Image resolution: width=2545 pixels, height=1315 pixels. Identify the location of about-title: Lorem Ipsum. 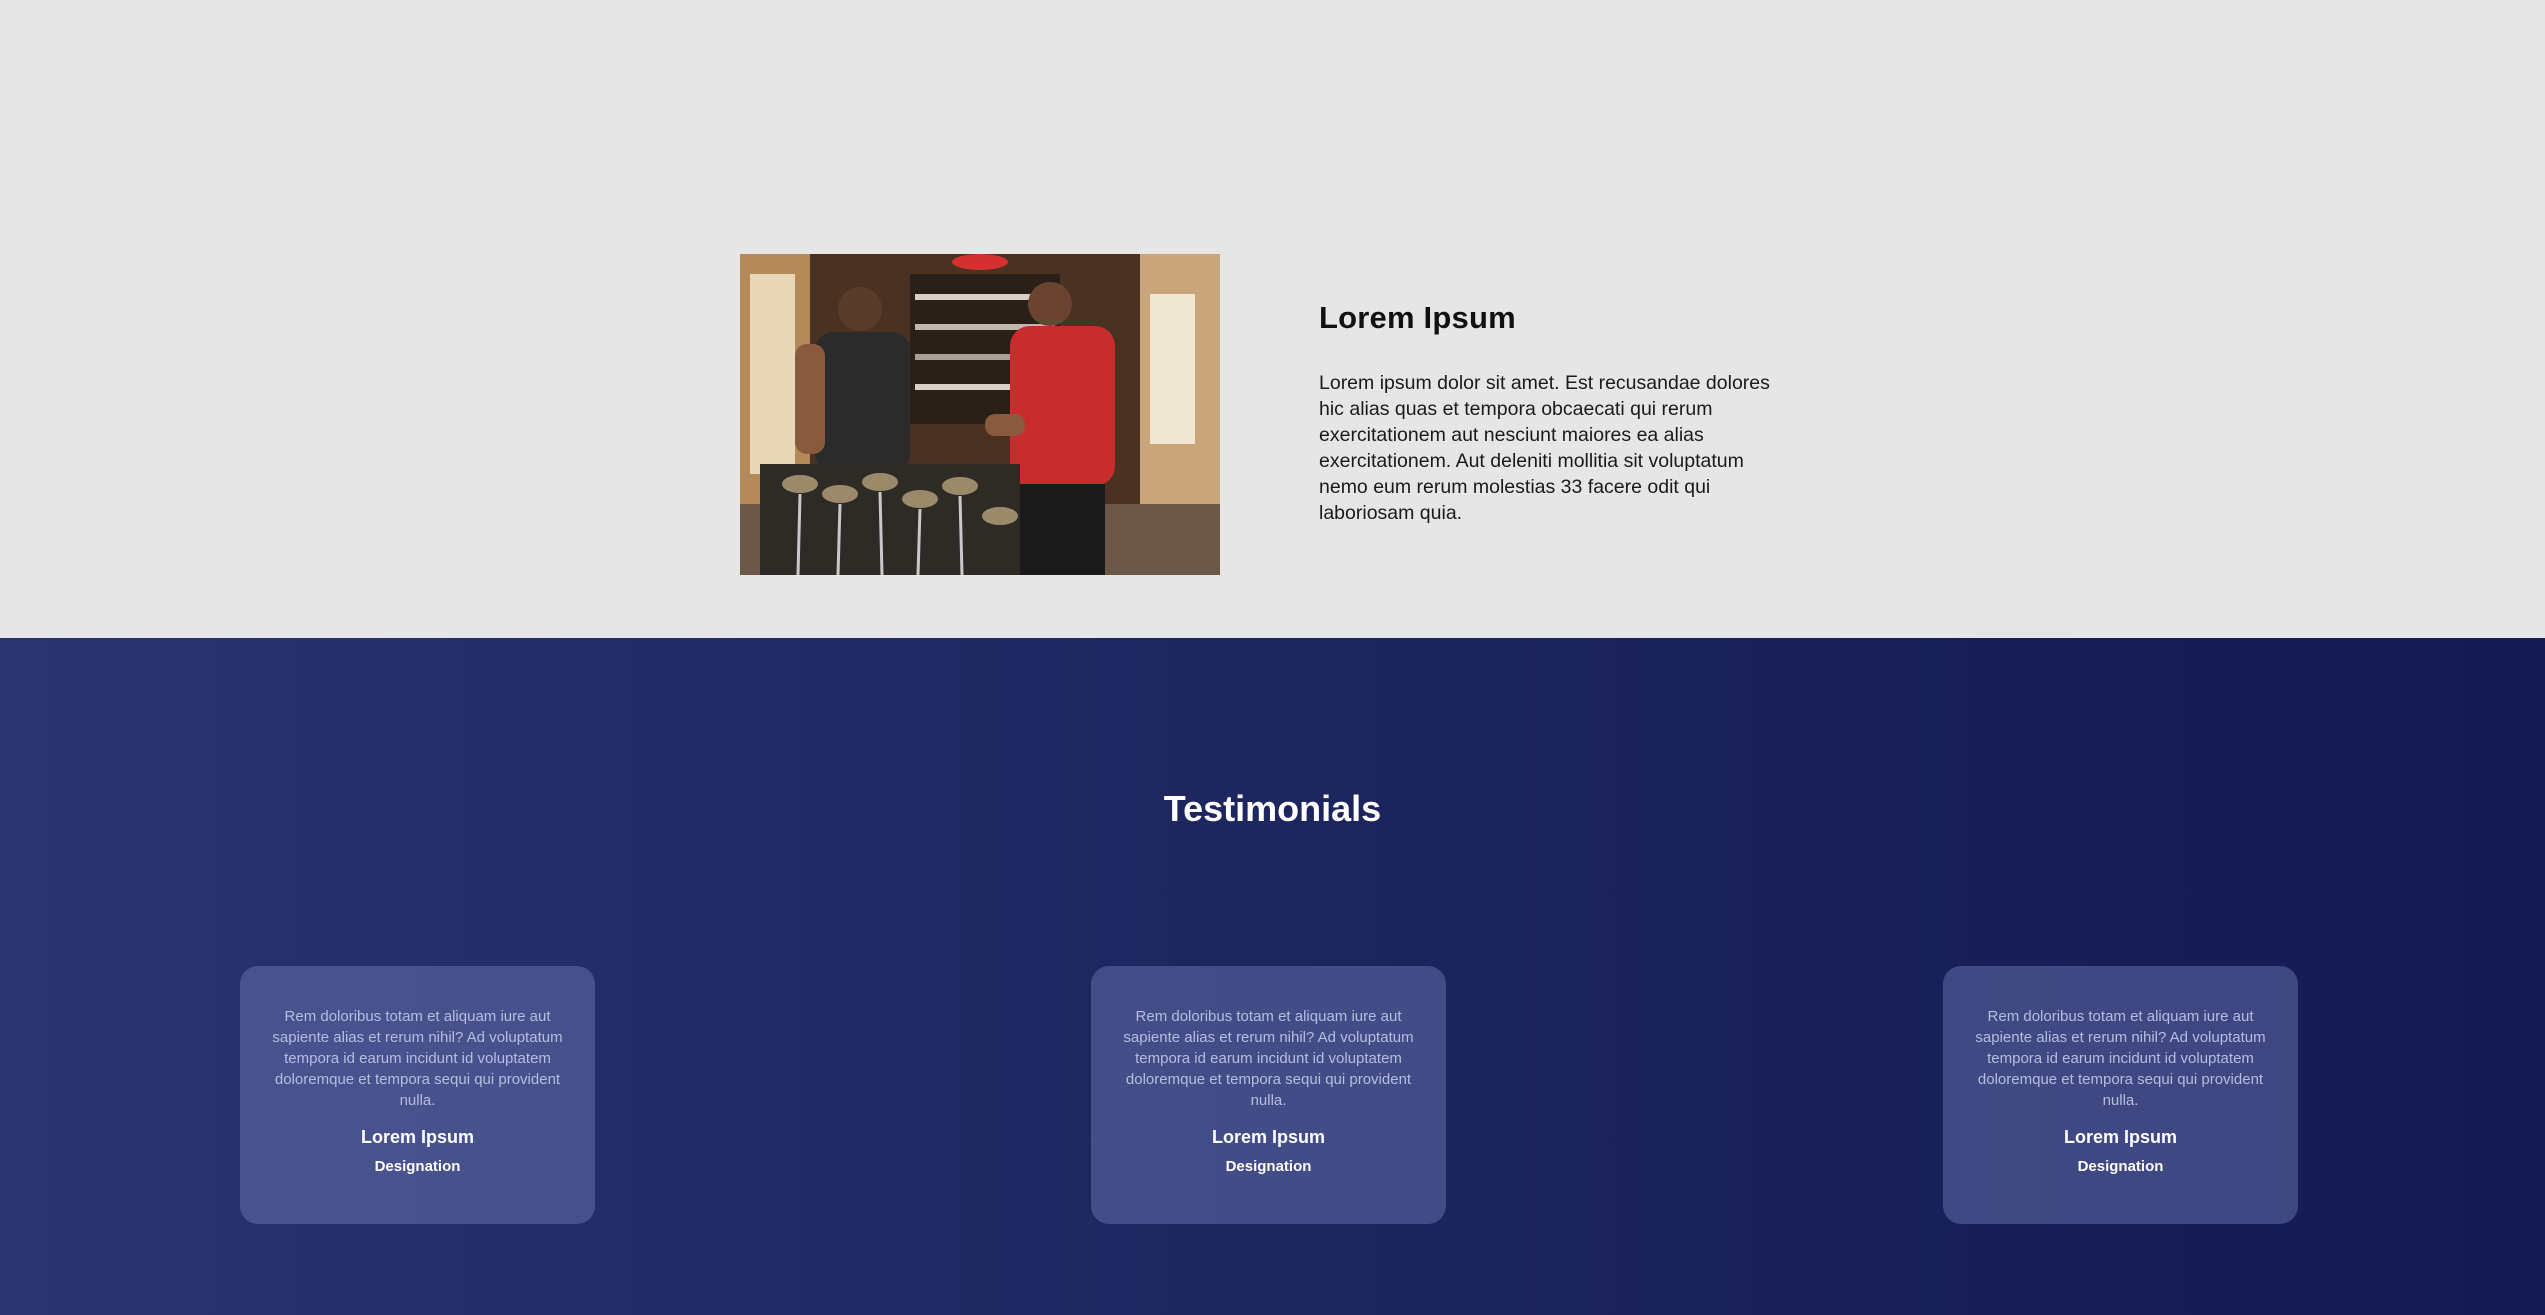
(1417, 317).